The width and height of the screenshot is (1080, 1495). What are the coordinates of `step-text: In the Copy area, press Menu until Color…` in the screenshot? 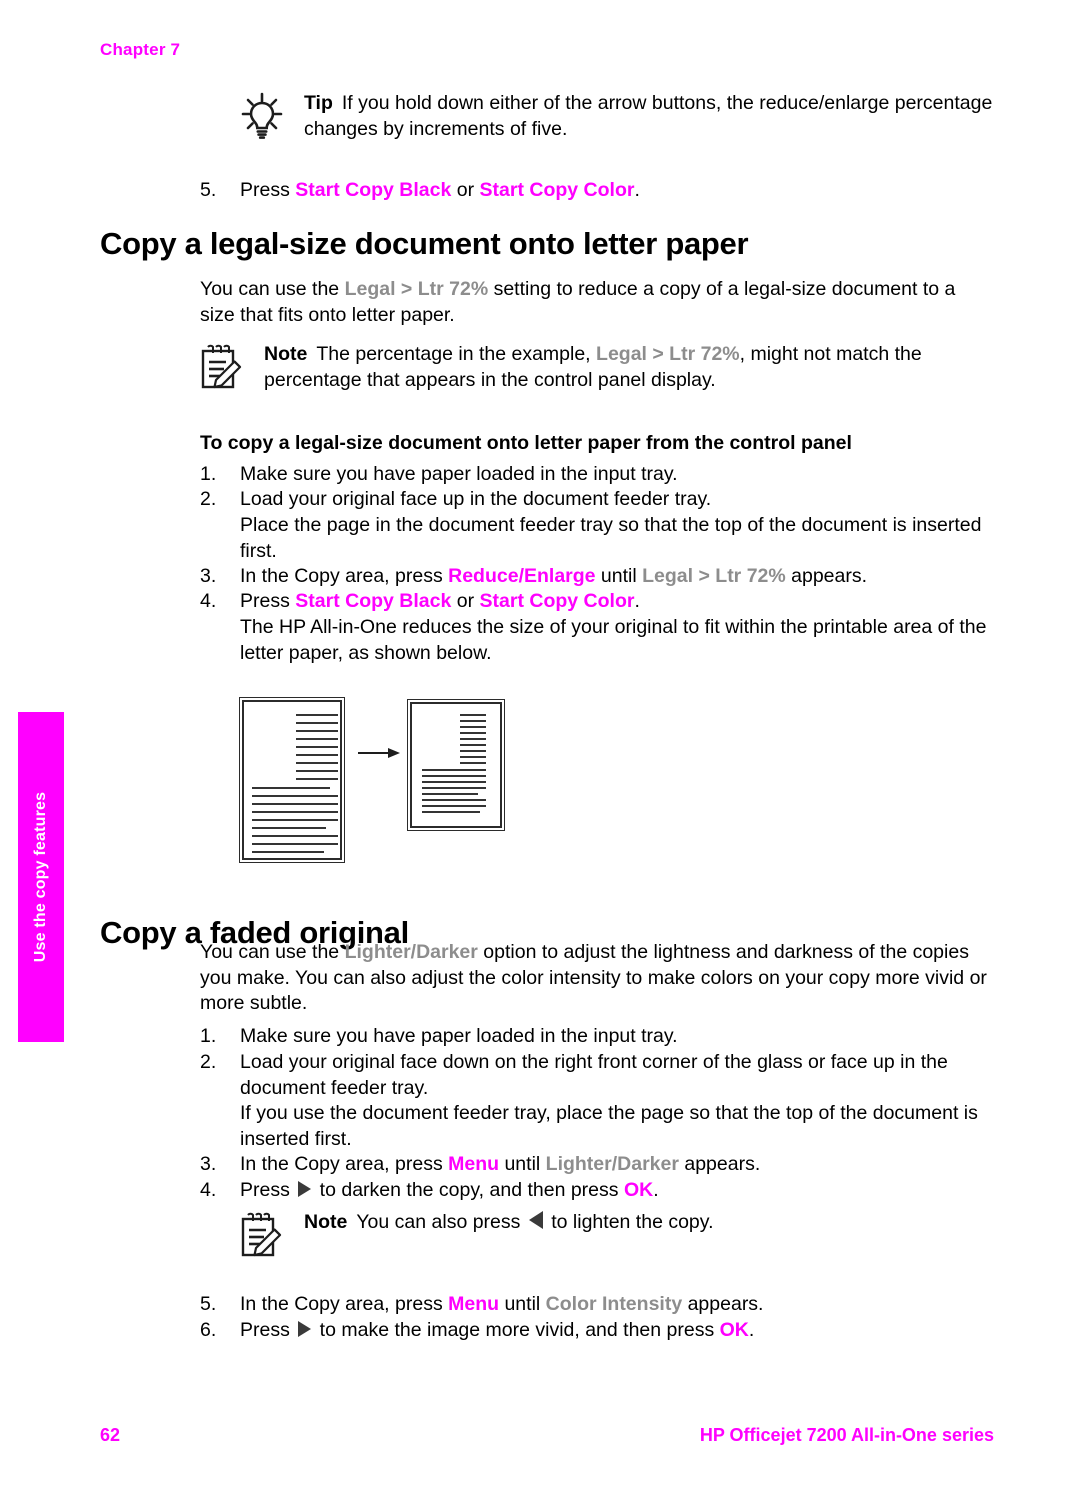 It's located at (502, 1304).